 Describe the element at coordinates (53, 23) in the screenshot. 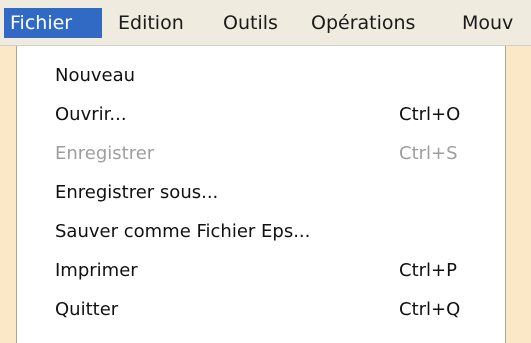

I see `menu-fichier: Fichier` at that location.